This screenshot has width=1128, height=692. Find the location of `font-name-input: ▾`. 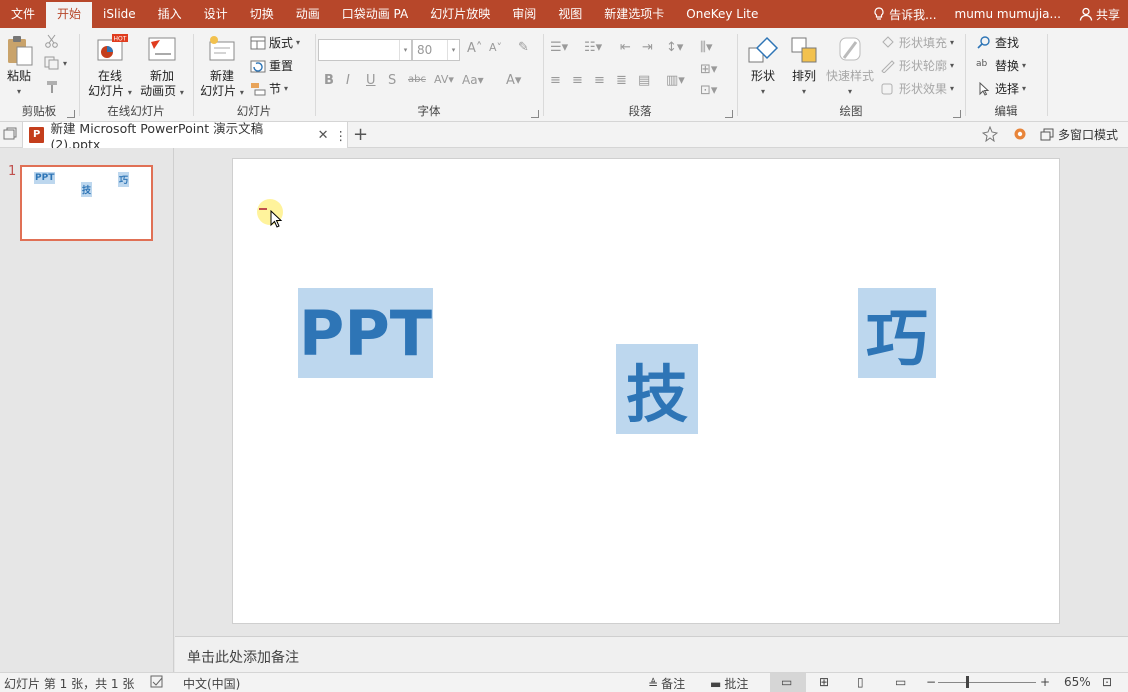

font-name-input: ▾ is located at coordinates (365, 50).